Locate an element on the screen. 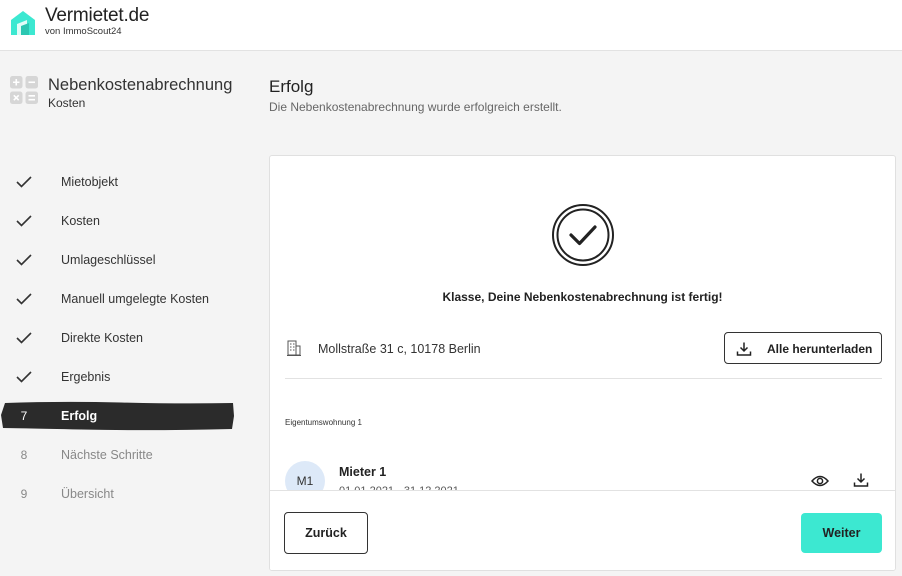 Image resolution: width=902 pixels, height=576 pixels. page-title: Erfolg is located at coordinates (291, 86).